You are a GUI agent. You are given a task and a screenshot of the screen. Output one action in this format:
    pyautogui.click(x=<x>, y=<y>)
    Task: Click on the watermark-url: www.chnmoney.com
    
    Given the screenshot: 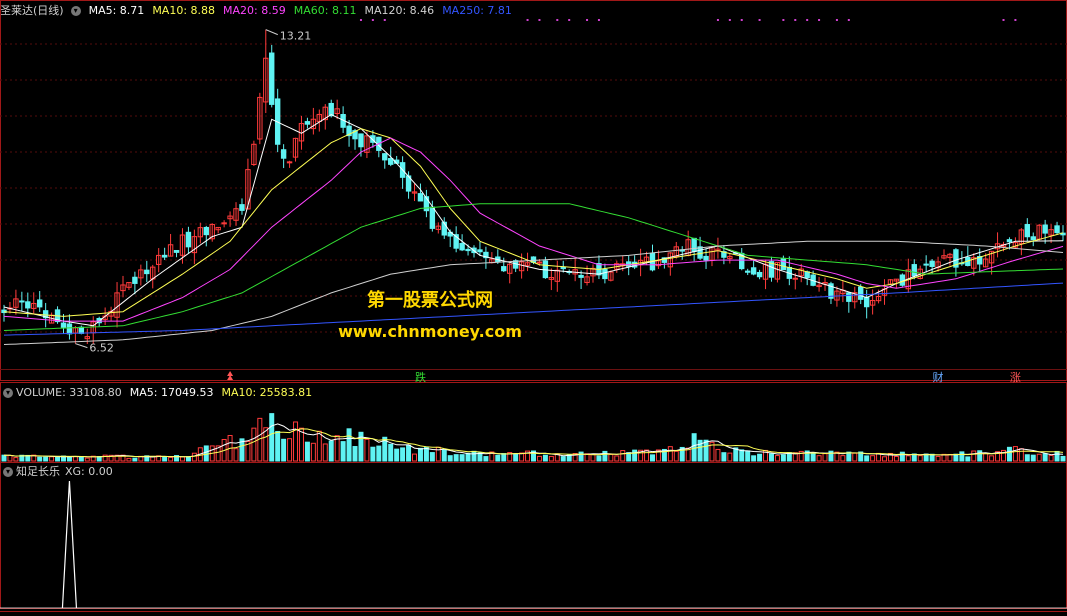 What is the action you would take?
    pyautogui.click(x=430, y=331)
    